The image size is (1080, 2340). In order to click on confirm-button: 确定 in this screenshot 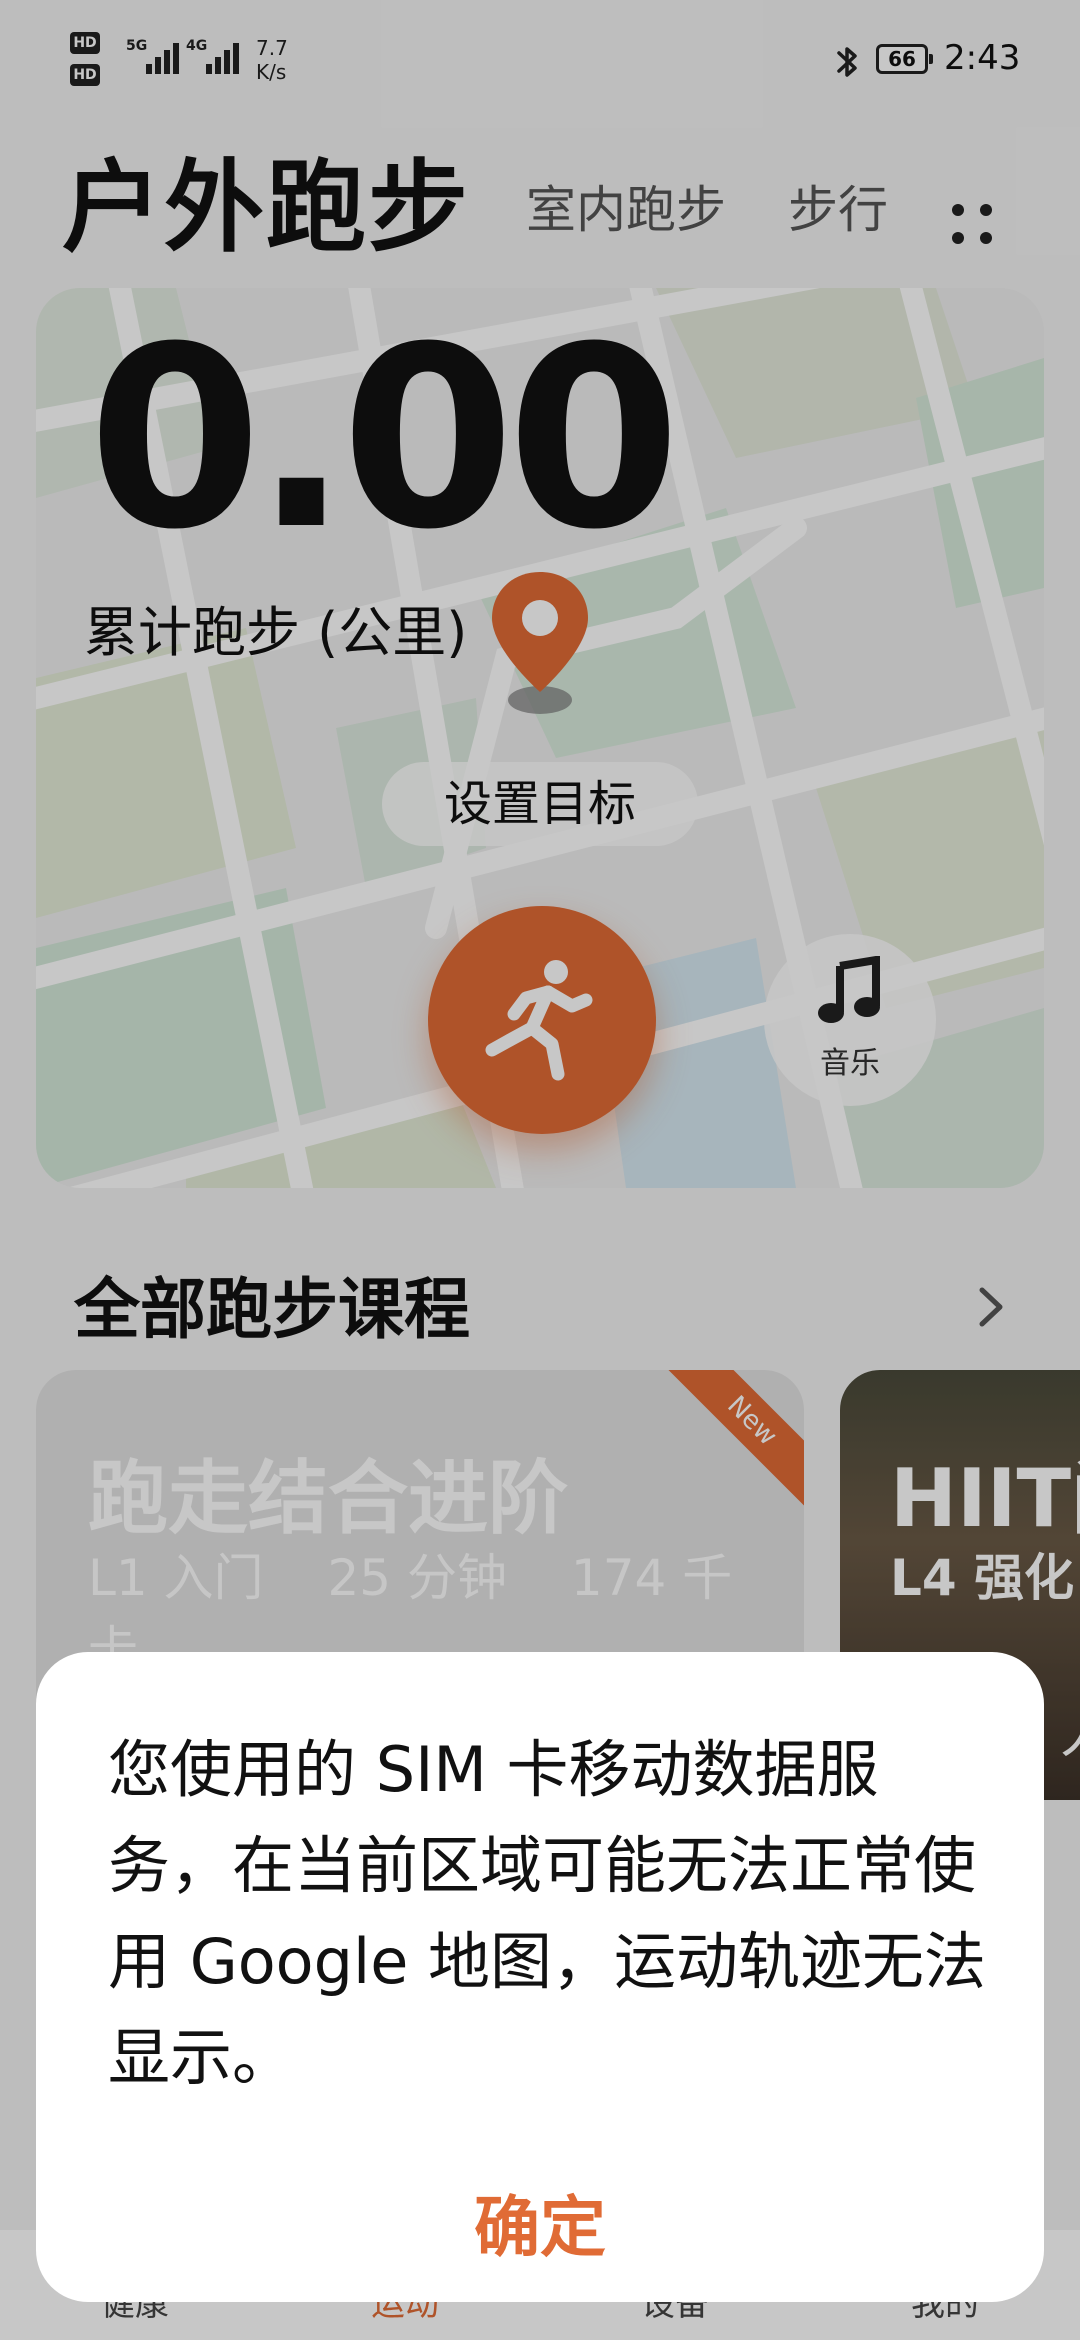, I will do `click(540, 2228)`.